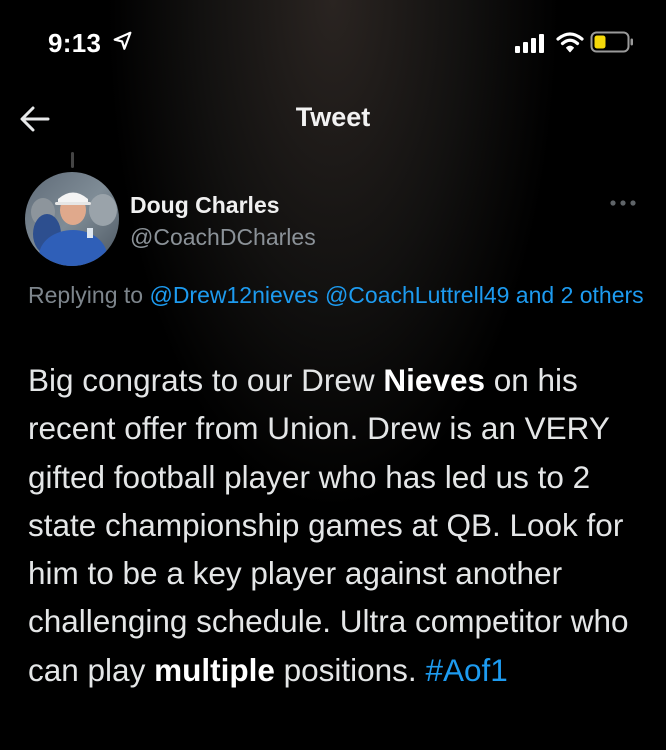 The image size is (666, 750). What do you see at coordinates (611, 42) in the screenshot?
I see `battery-low-icon` at bounding box center [611, 42].